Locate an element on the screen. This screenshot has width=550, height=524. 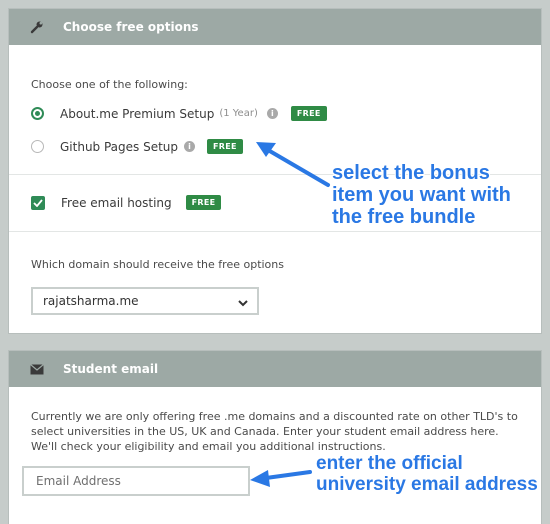
email-address-input is located at coordinates (136, 481).